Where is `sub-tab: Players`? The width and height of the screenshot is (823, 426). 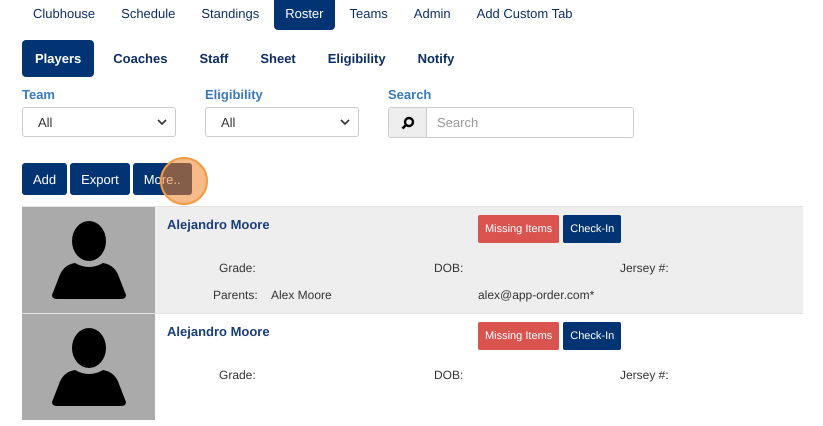
sub-tab: Players is located at coordinates (58, 58).